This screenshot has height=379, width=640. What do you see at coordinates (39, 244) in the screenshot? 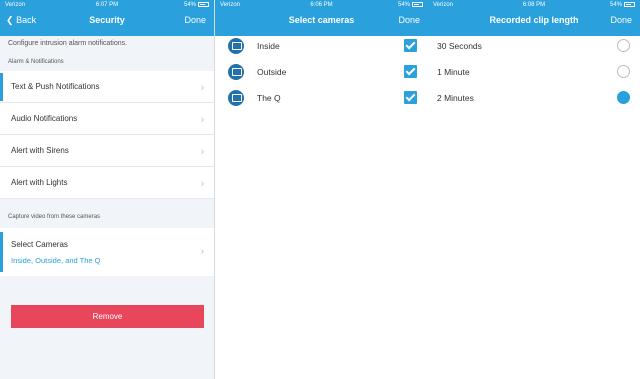
I see `select-cameras-title: Select Cameras` at bounding box center [39, 244].